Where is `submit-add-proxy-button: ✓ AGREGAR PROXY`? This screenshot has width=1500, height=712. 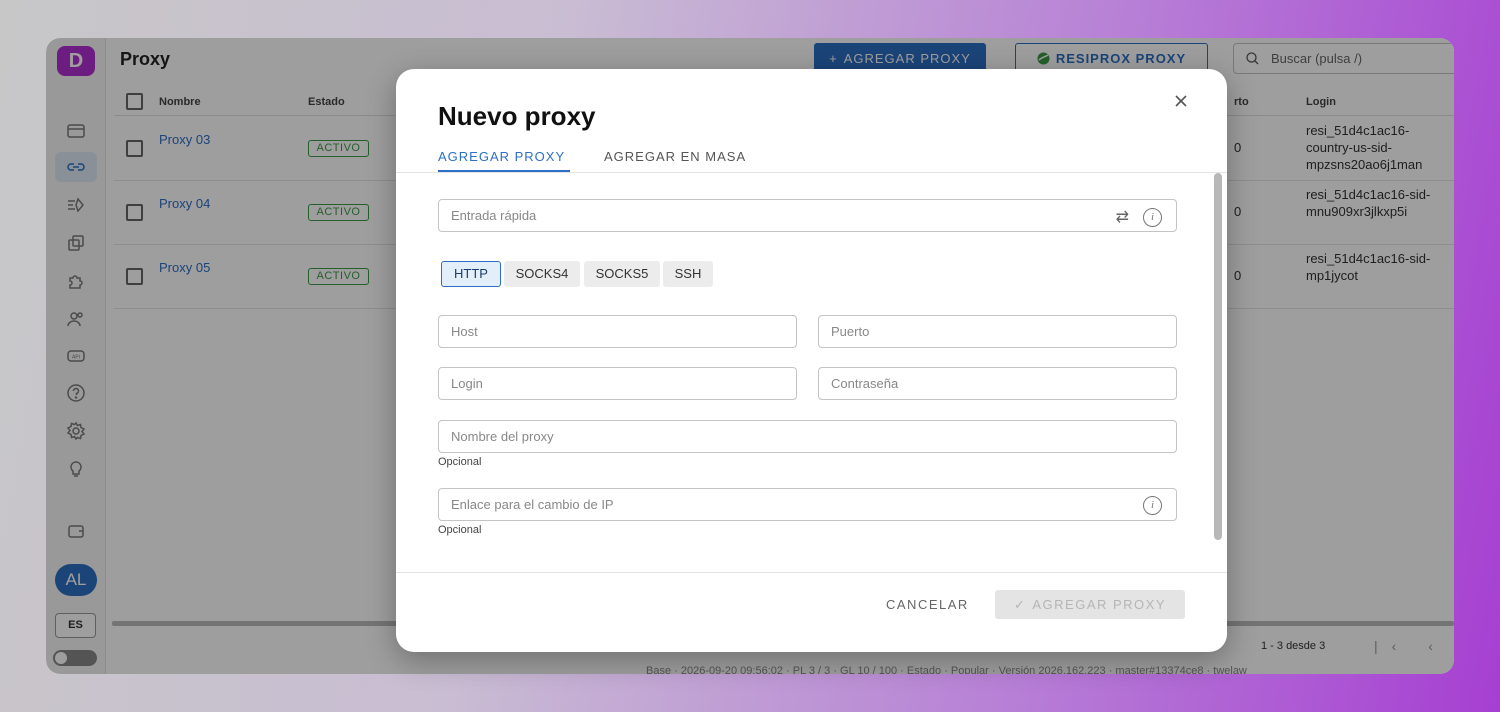 submit-add-proxy-button: ✓ AGREGAR PROXY is located at coordinates (1090, 604).